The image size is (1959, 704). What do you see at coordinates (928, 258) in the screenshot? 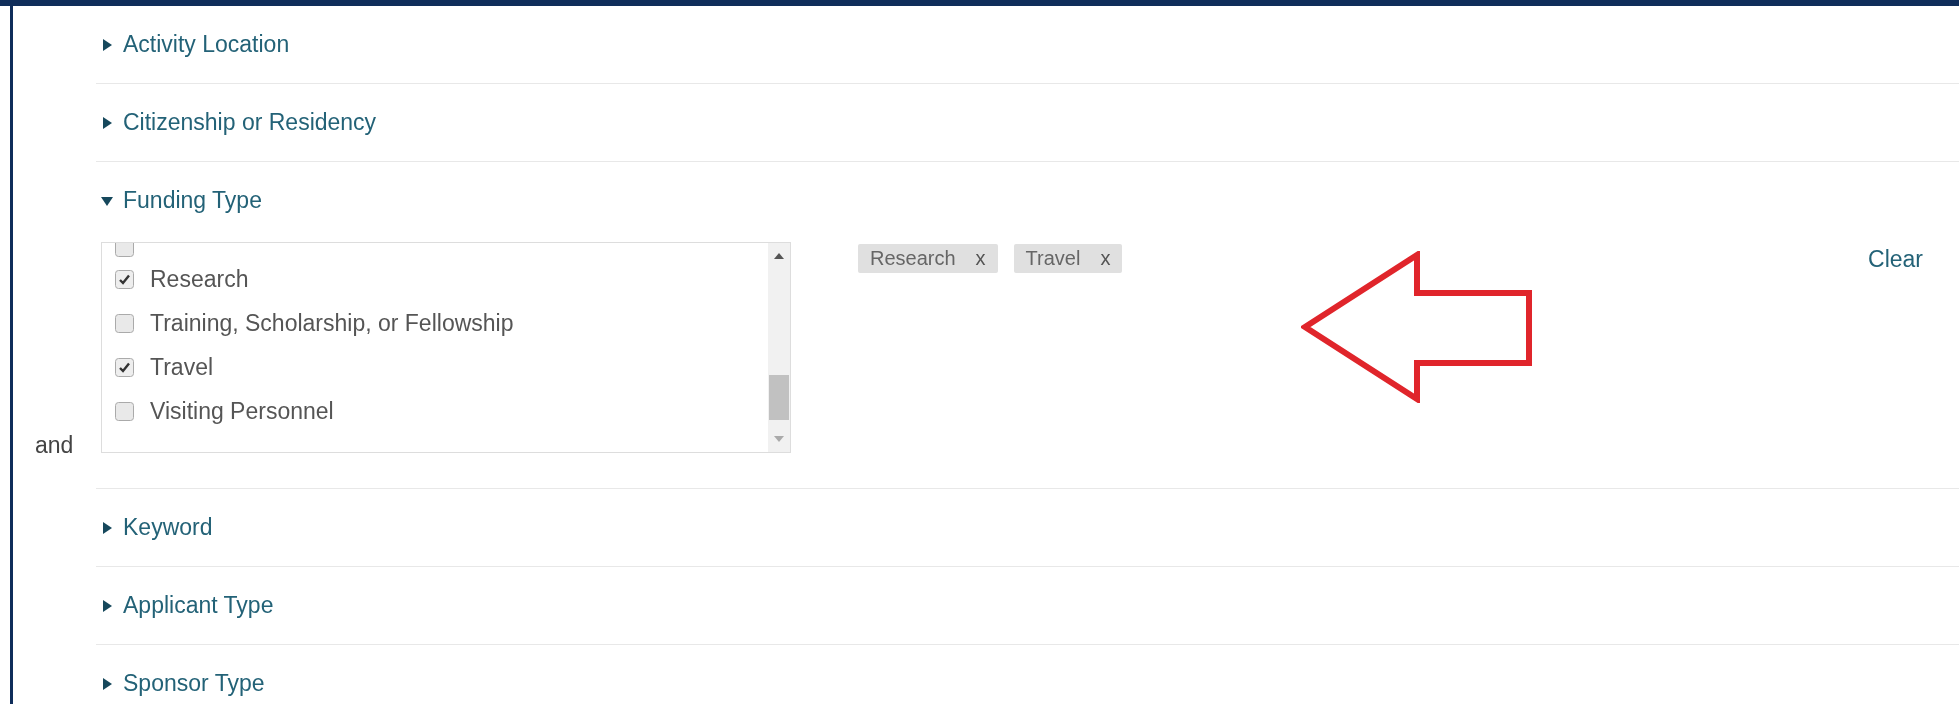
I see `filter-chip: Research x` at bounding box center [928, 258].